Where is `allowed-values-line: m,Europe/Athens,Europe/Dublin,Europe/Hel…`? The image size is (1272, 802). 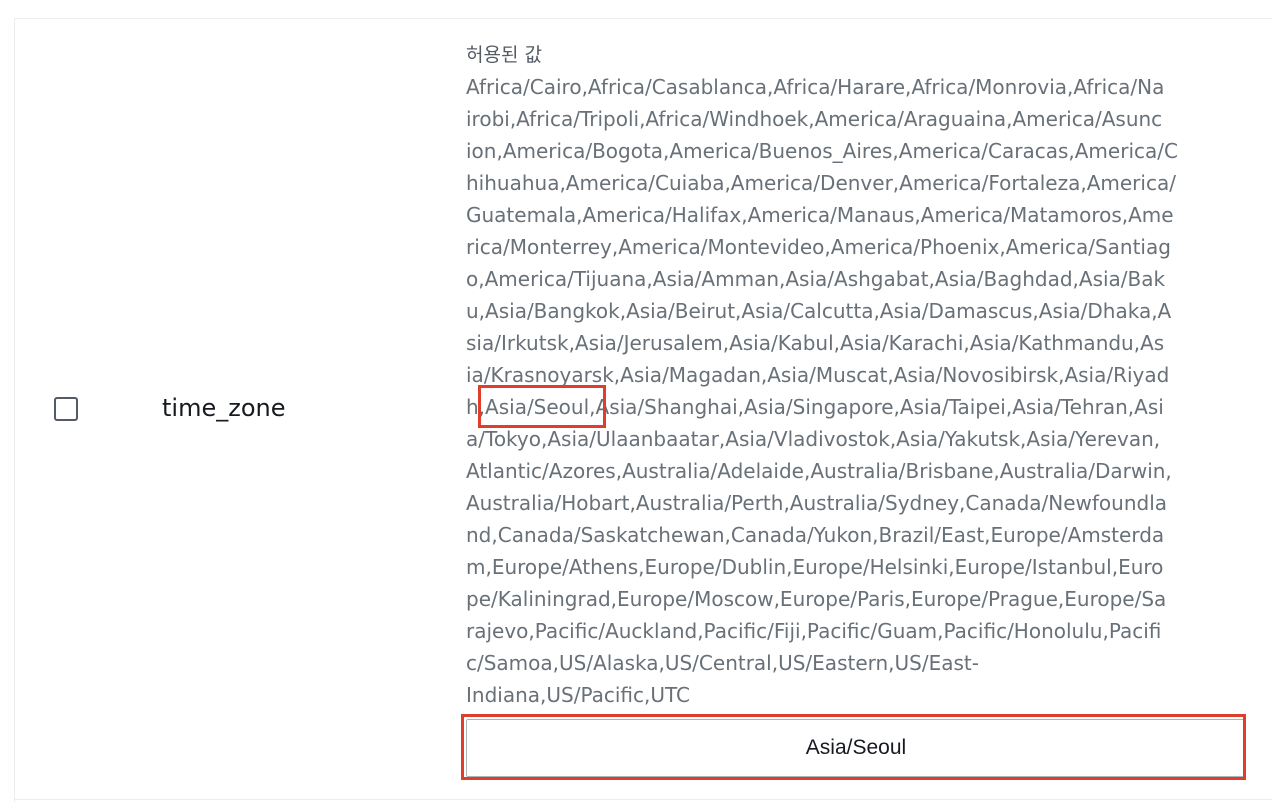 allowed-values-line: m,Europe/Athens,Europe/Dublin,Europe/Hel… is located at coordinates (815, 567).